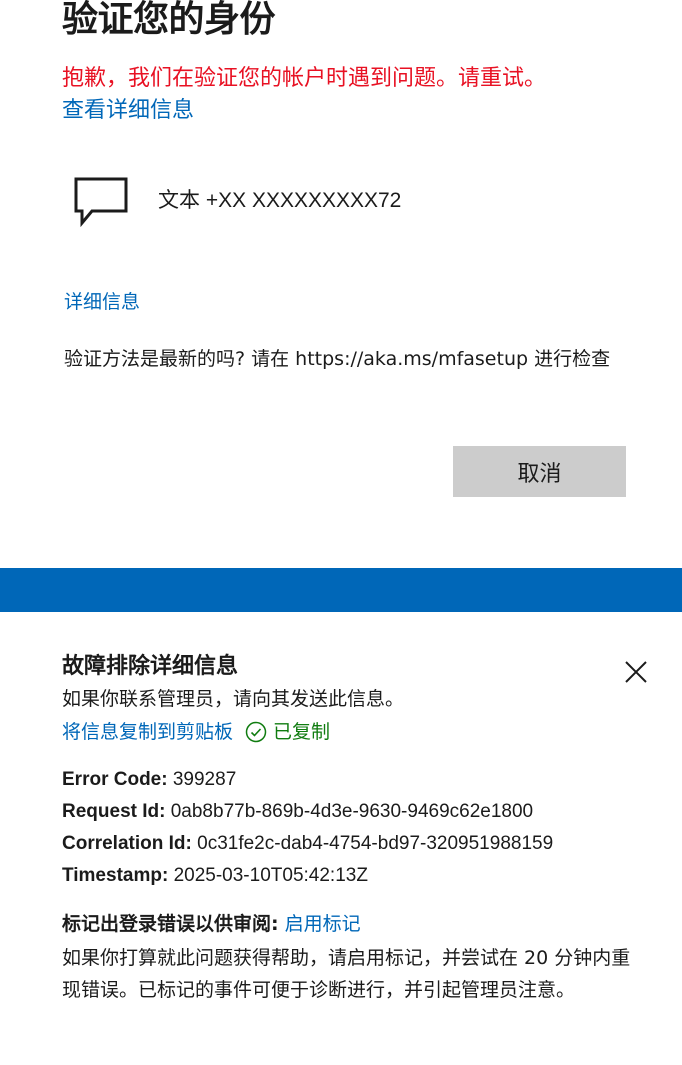 Image resolution: width=682 pixels, height=1065 pixels. What do you see at coordinates (127, 843) in the screenshot?
I see `correlation-id-label: Correlation Id:` at bounding box center [127, 843].